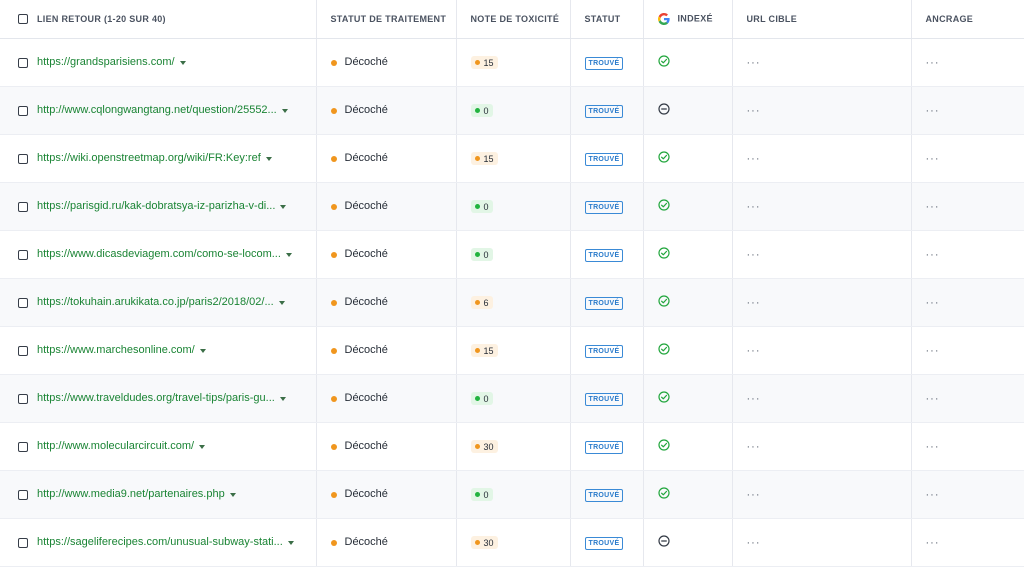 The height and width of the screenshot is (577, 1024). Describe the element at coordinates (488, 542) in the screenshot. I see `toxicity-value: 30` at that location.